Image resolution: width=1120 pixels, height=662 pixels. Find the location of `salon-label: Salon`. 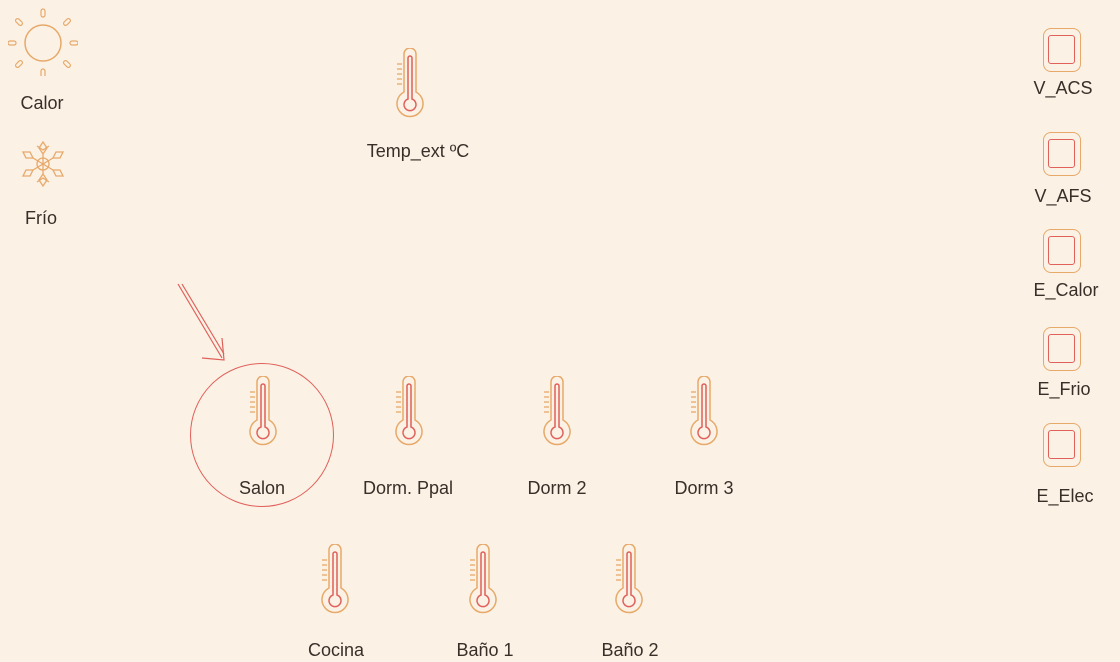

salon-label: Salon is located at coordinates (262, 488).